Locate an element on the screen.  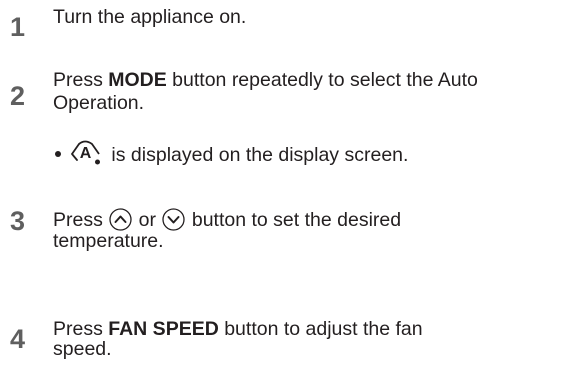
fan-speed-button-label: FAN SPEED is located at coordinates (163, 329).